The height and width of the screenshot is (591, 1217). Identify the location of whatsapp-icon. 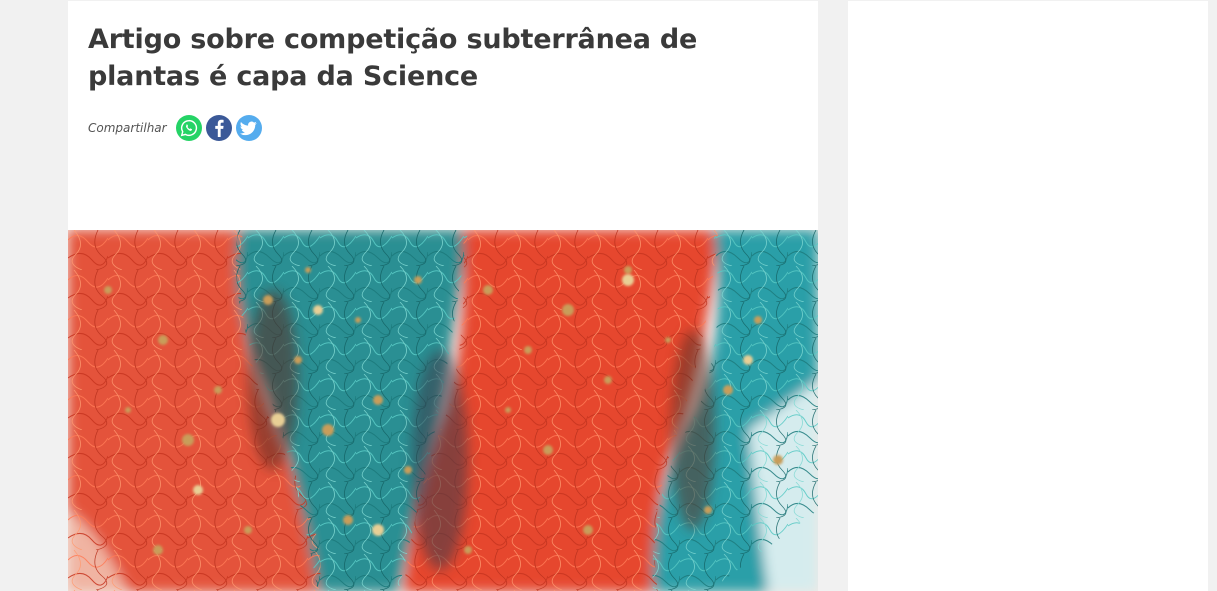
(188, 128).